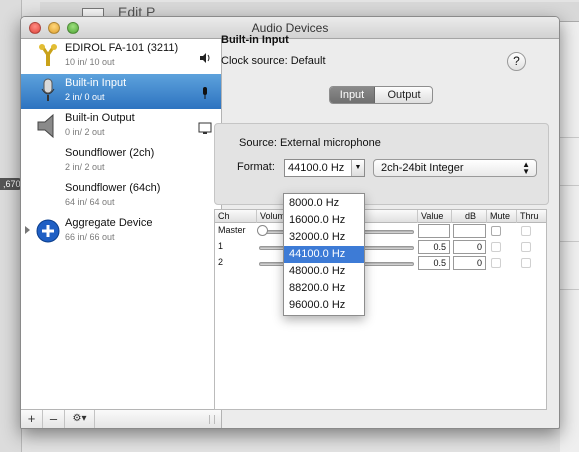 The height and width of the screenshot is (452, 579). I want to click on header-db: dB, so click(469, 216).